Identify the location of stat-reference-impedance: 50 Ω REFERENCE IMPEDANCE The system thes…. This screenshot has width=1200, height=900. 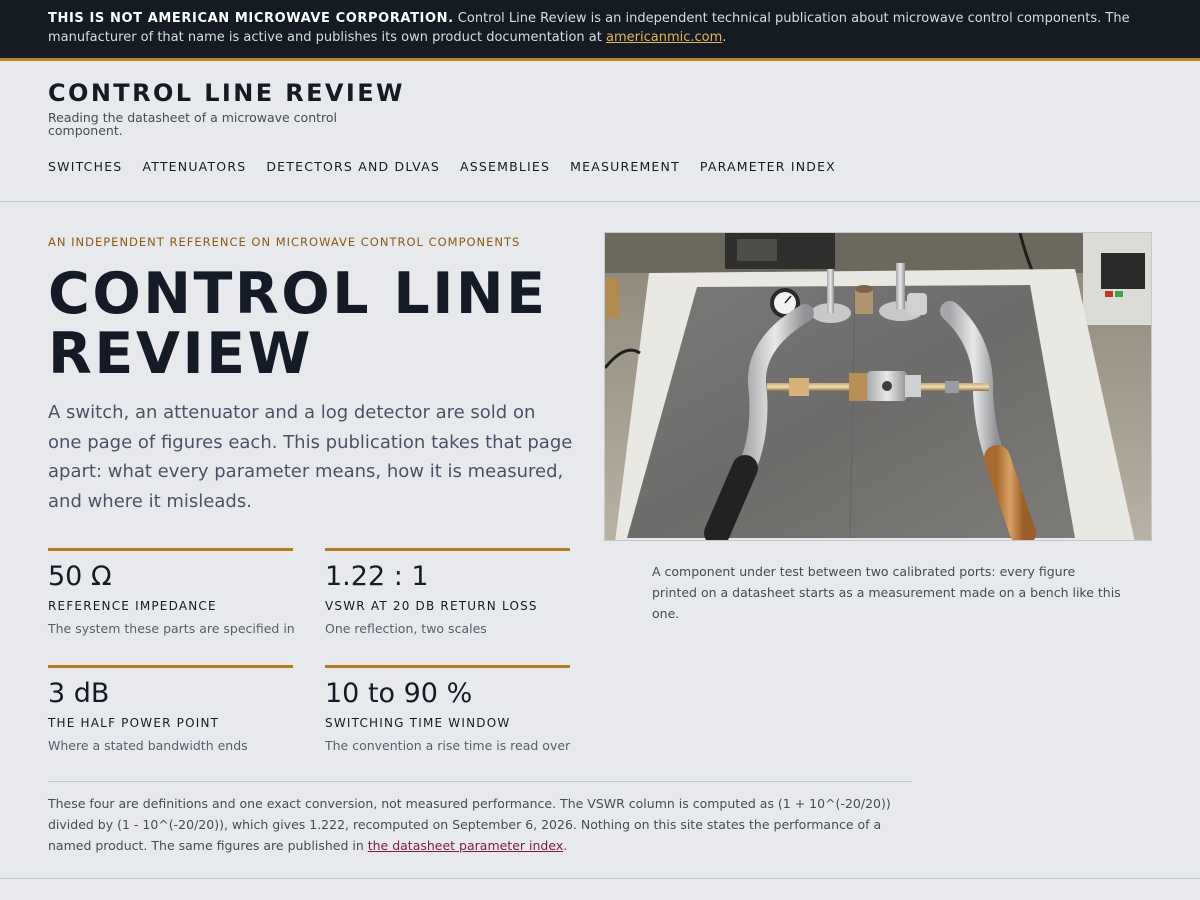
(171, 592).